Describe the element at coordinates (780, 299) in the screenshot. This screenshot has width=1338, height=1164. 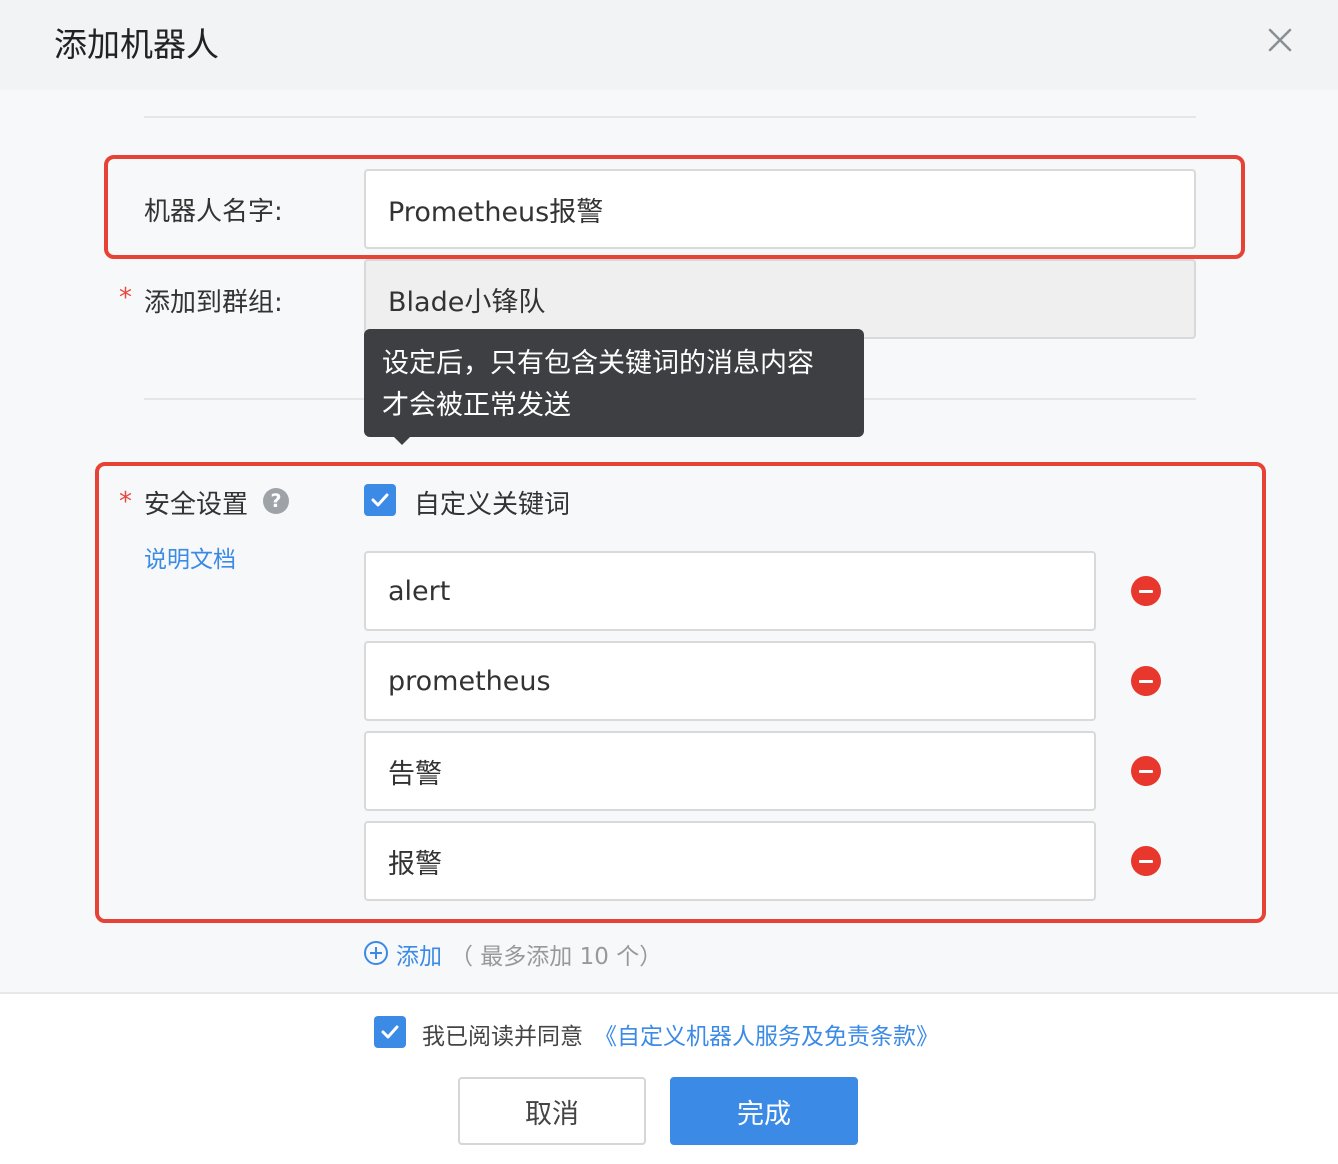
I see `group-field: Blade小锋队` at that location.